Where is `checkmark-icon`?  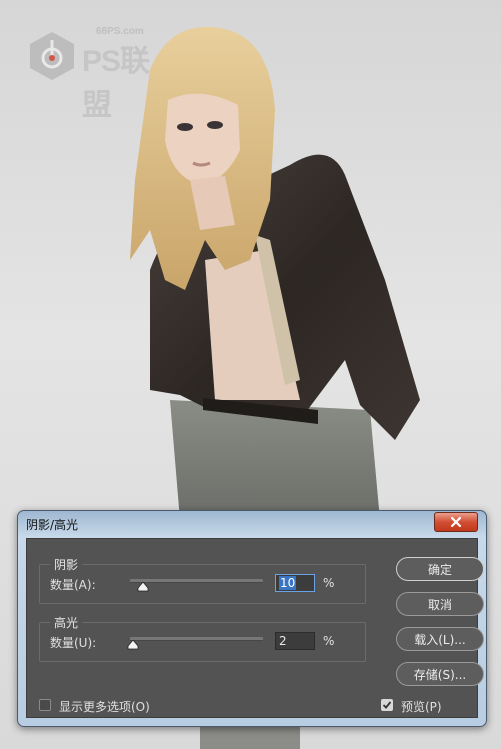
checkmark-icon is located at coordinates (387, 705).